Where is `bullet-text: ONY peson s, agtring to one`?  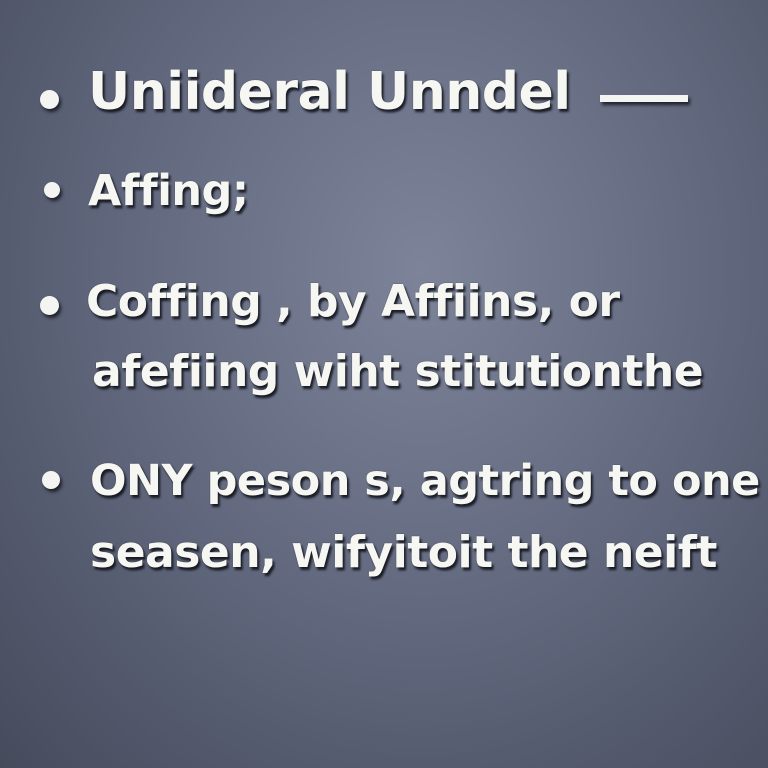 bullet-text: ONY peson s, agtring to one is located at coordinates (425, 481).